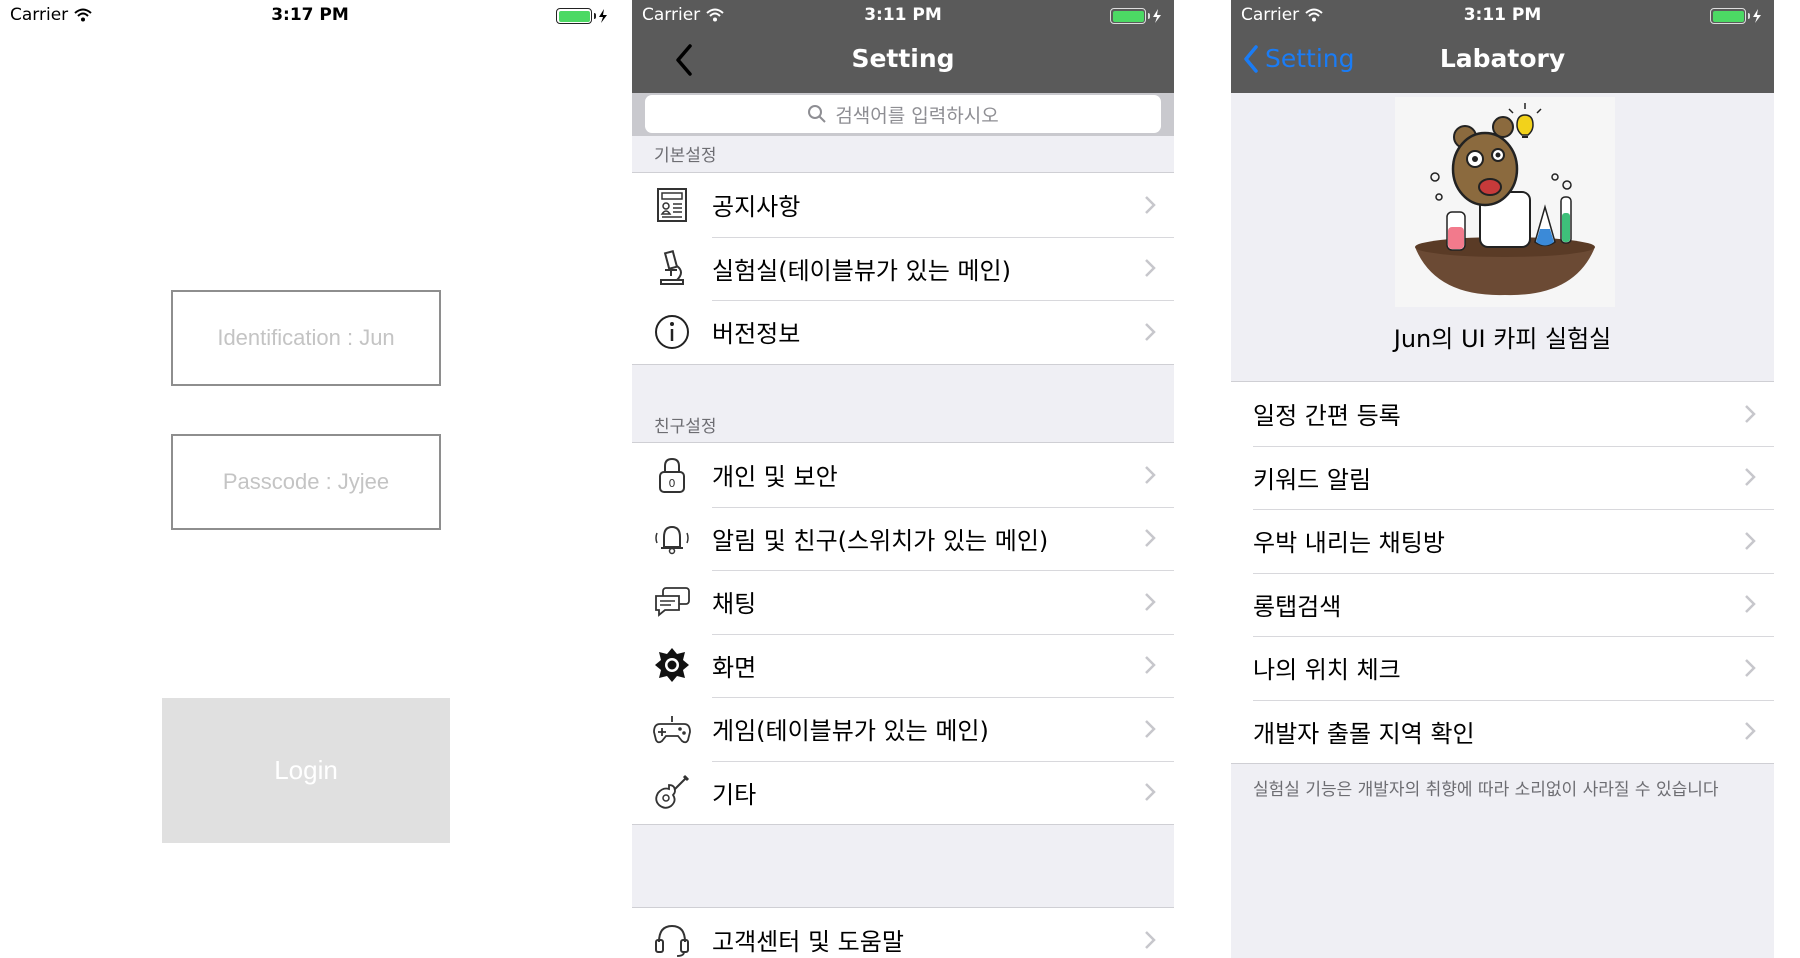 The image size is (1800, 958). What do you see at coordinates (775, 477) in the screenshot?
I see `settings-item-label: 개인 및 보안` at bounding box center [775, 477].